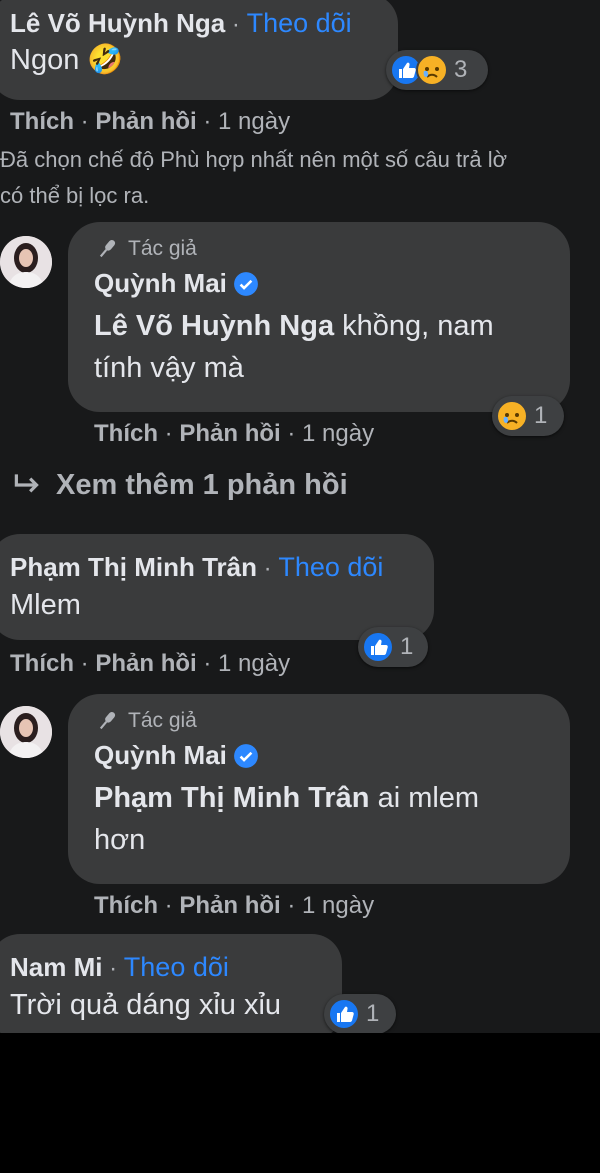  Describe the element at coordinates (146, 1005) in the screenshot. I see `comment-text: Trời quả dáng xỉu xỉu` at that location.